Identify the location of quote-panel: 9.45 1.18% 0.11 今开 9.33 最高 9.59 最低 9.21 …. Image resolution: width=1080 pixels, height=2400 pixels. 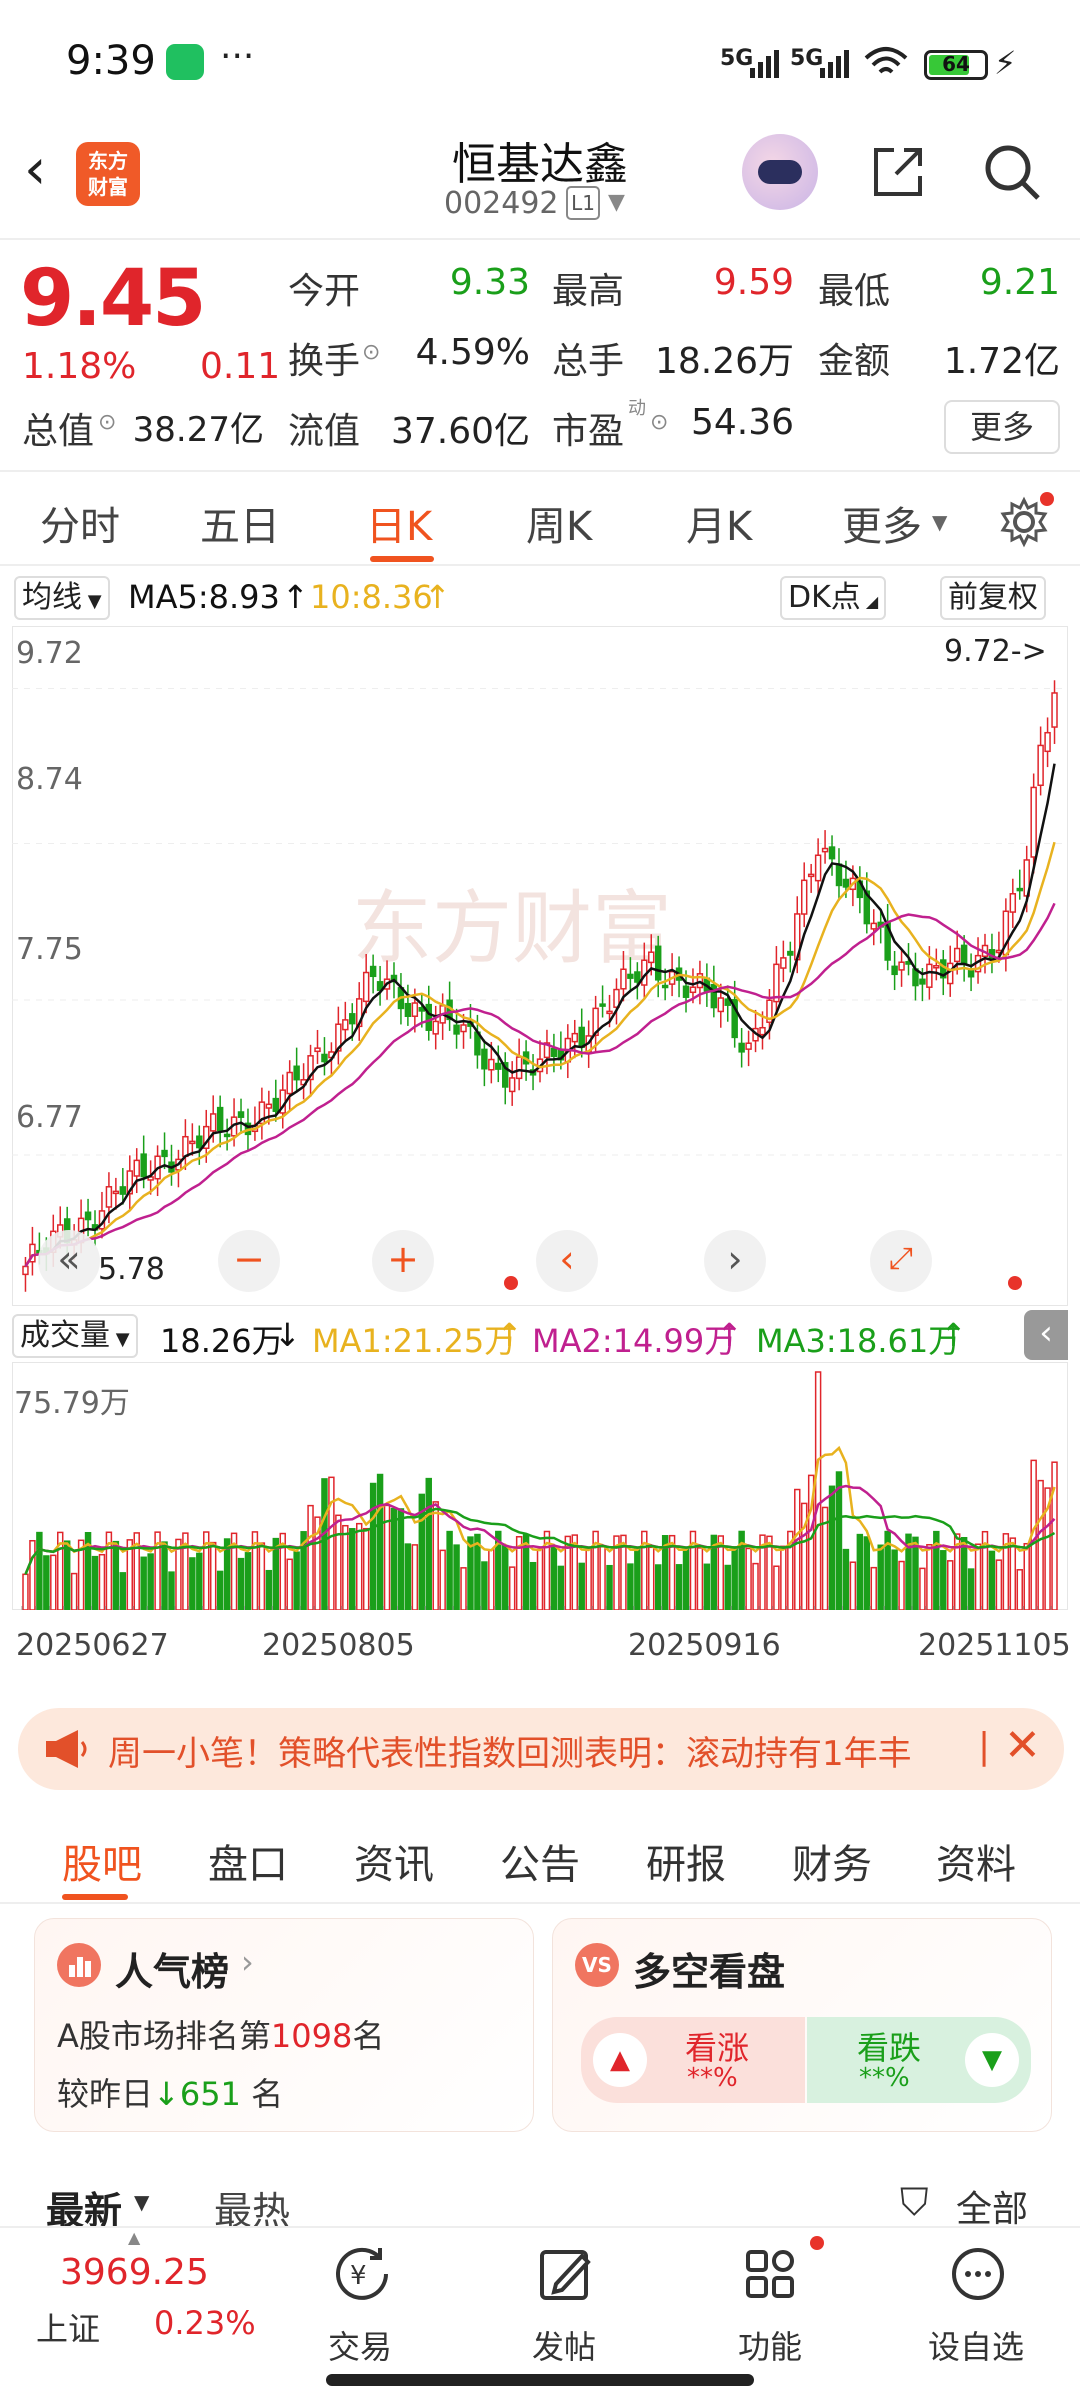
(540, 354).